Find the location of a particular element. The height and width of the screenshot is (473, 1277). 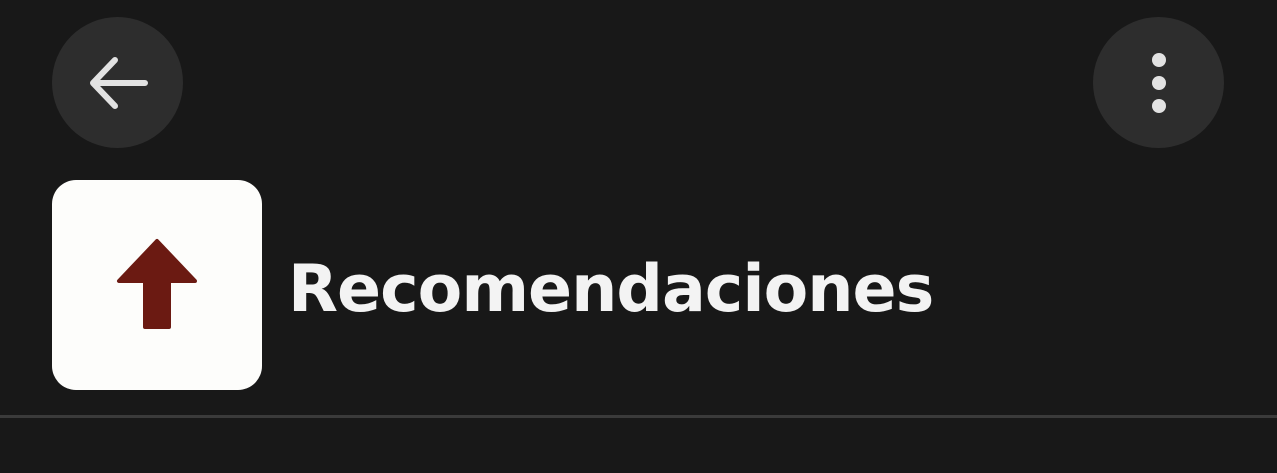

back-button is located at coordinates (117, 82).